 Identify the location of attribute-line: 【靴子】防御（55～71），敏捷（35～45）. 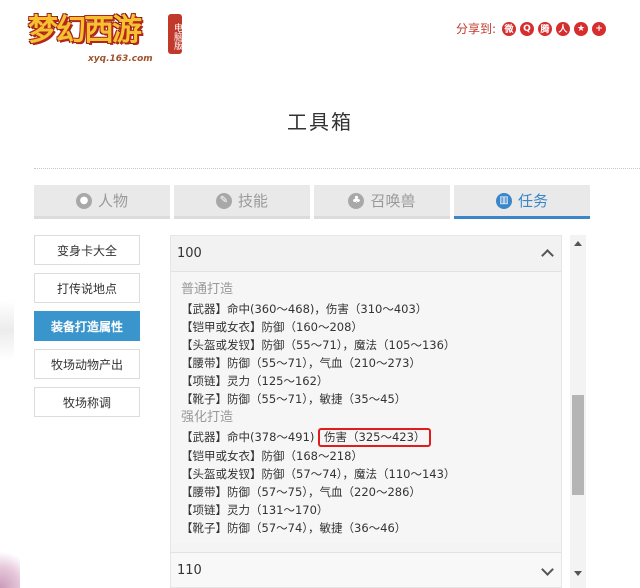
(294, 399).